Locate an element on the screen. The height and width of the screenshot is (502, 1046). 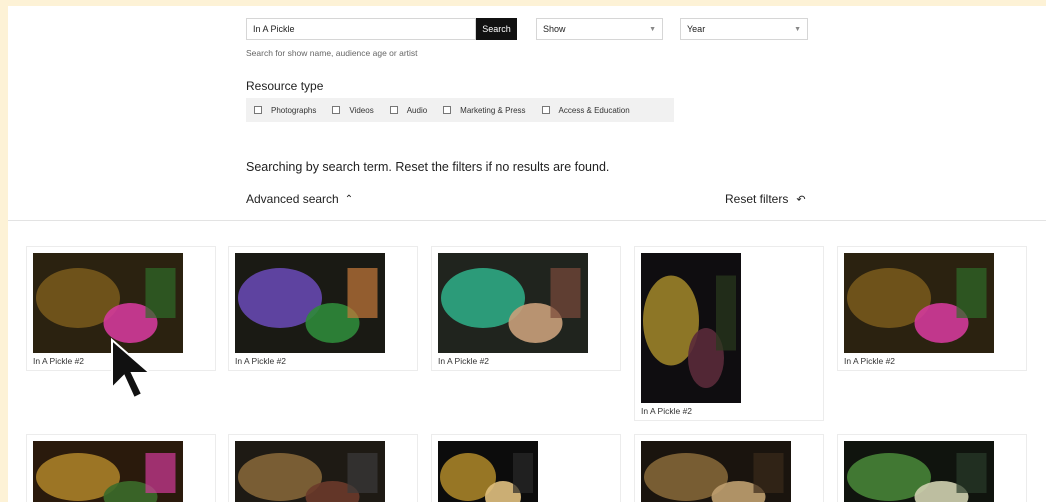
show-select: Show ▼ is located at coordinates (599, 29).